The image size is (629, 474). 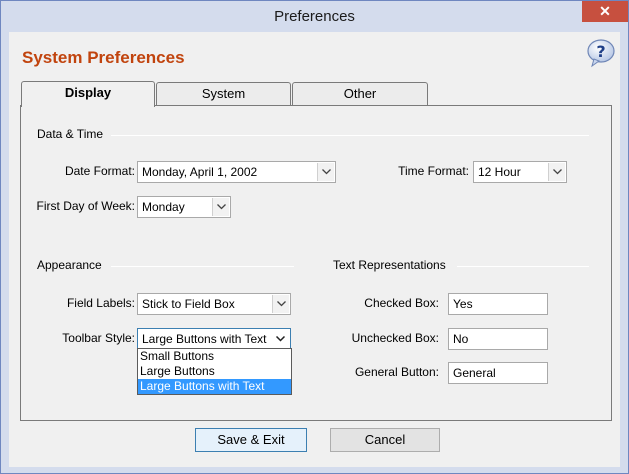 I want to click on help-question-icon: ?, so click(x=601, y=53).